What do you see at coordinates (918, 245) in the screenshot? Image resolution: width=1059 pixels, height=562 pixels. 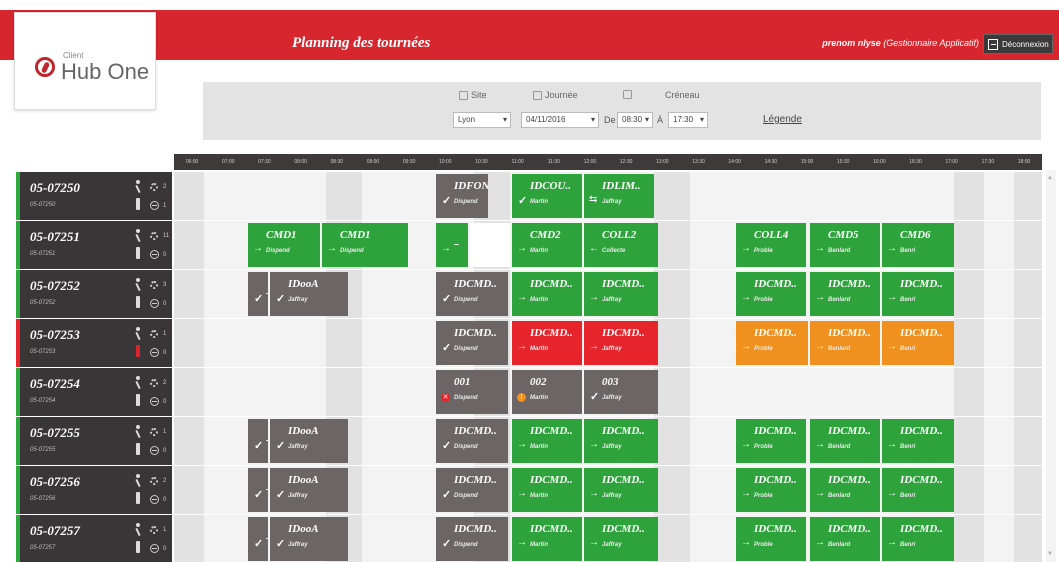 I see `delivery-task: → CMD6 Benri` at bounding box center [918, 245].